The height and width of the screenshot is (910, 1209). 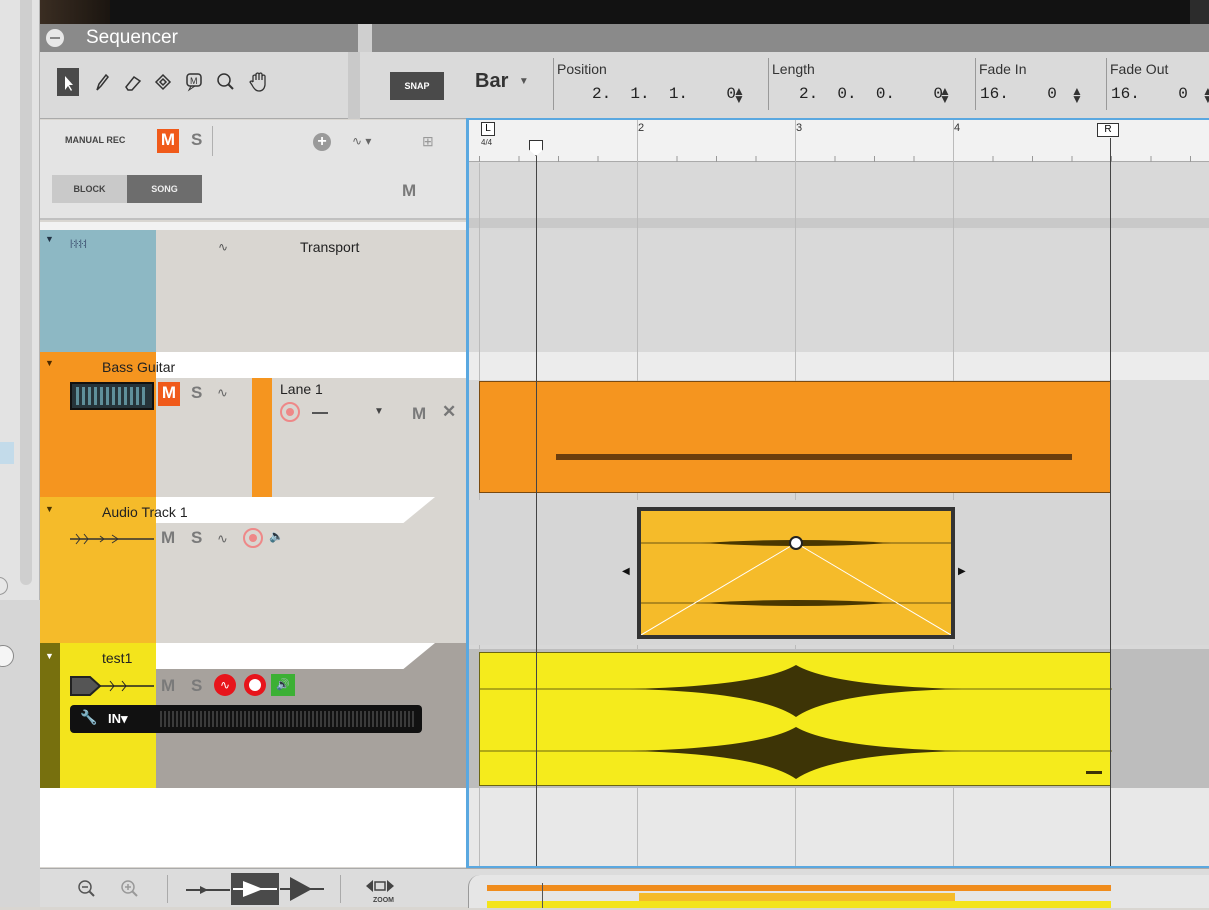 I want to click on audio-input-icon, so click(x=113, y=688).